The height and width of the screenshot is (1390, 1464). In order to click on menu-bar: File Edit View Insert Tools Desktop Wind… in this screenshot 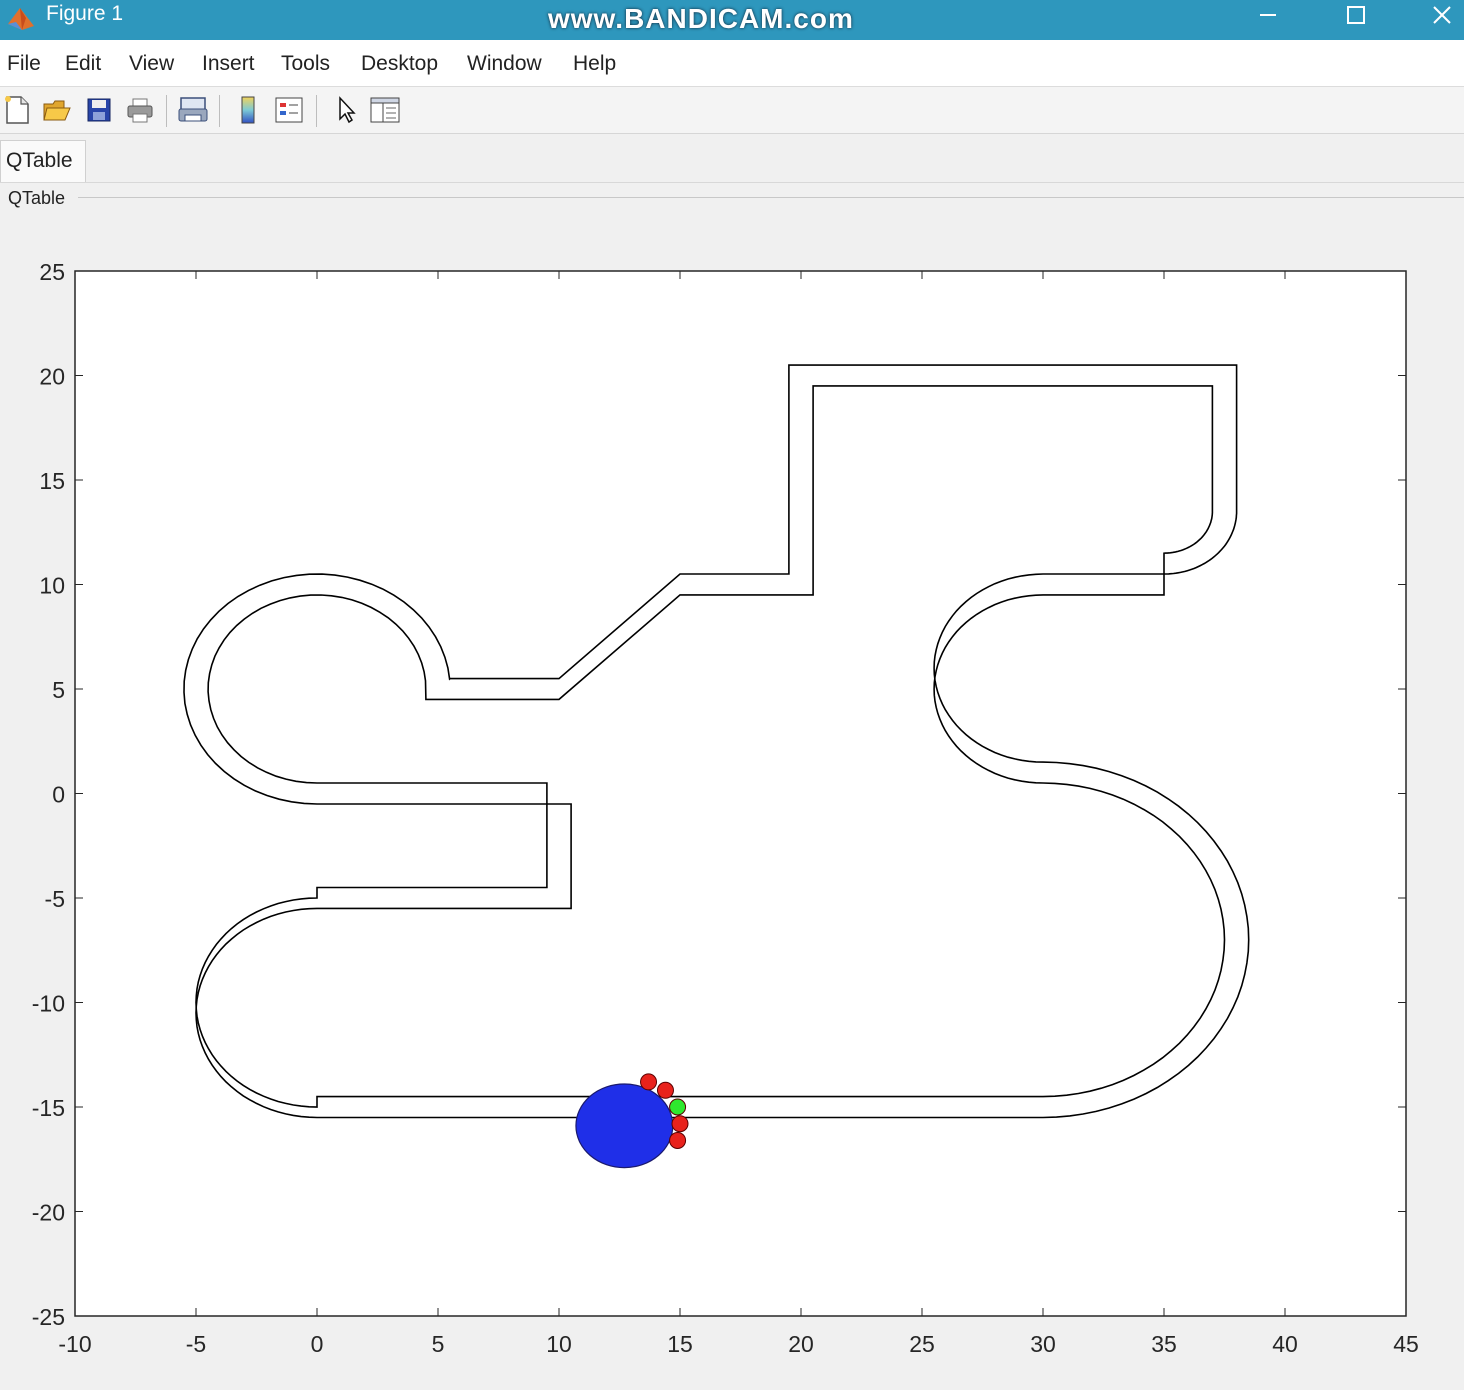, I will do `click(732, 63)`.